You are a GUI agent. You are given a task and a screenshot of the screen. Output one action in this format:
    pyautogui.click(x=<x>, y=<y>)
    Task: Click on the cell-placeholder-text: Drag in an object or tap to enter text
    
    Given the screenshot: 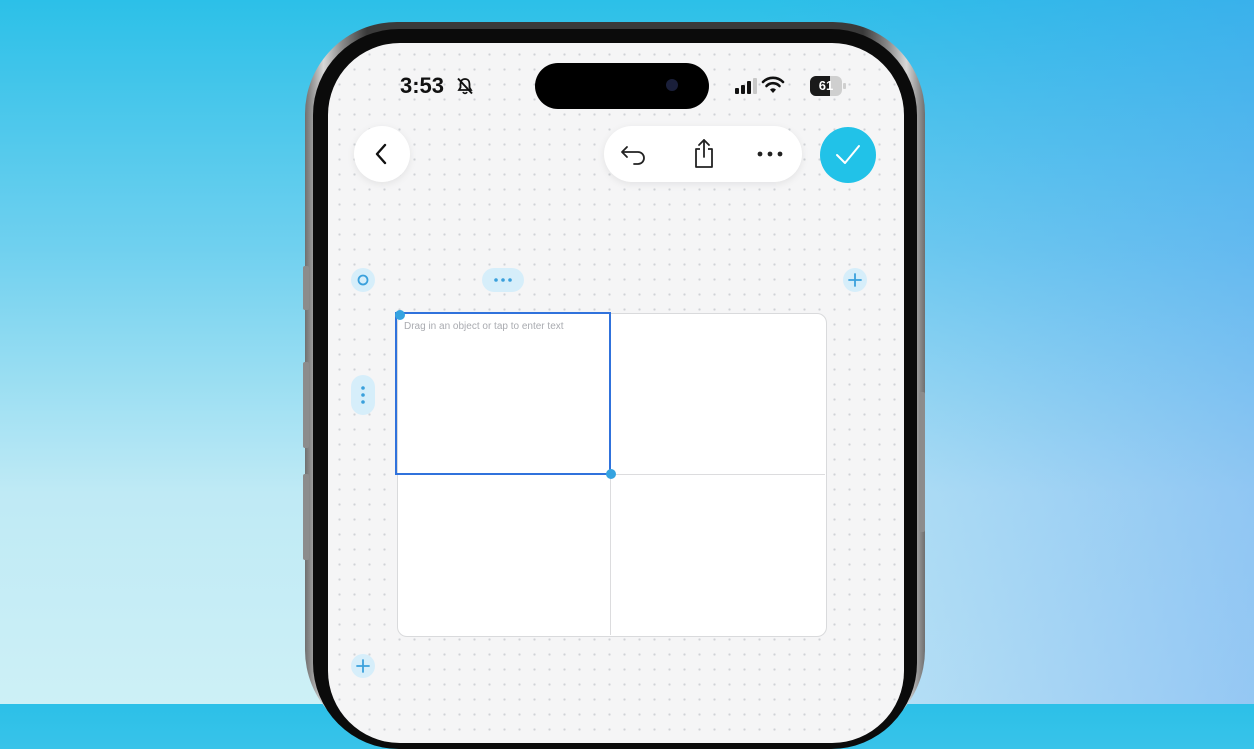 What is the action you would take?
    pyautogui.click(x=484, y=326)
    